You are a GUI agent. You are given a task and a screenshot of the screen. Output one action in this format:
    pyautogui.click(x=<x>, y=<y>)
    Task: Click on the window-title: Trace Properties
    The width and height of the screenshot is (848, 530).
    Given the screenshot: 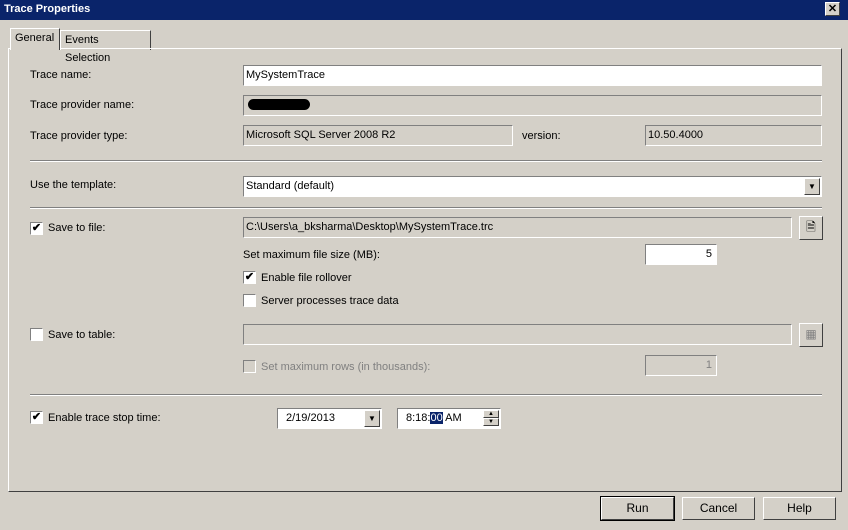 What is the action you would take?
    pyautogui.click(x=47, y=9)
    